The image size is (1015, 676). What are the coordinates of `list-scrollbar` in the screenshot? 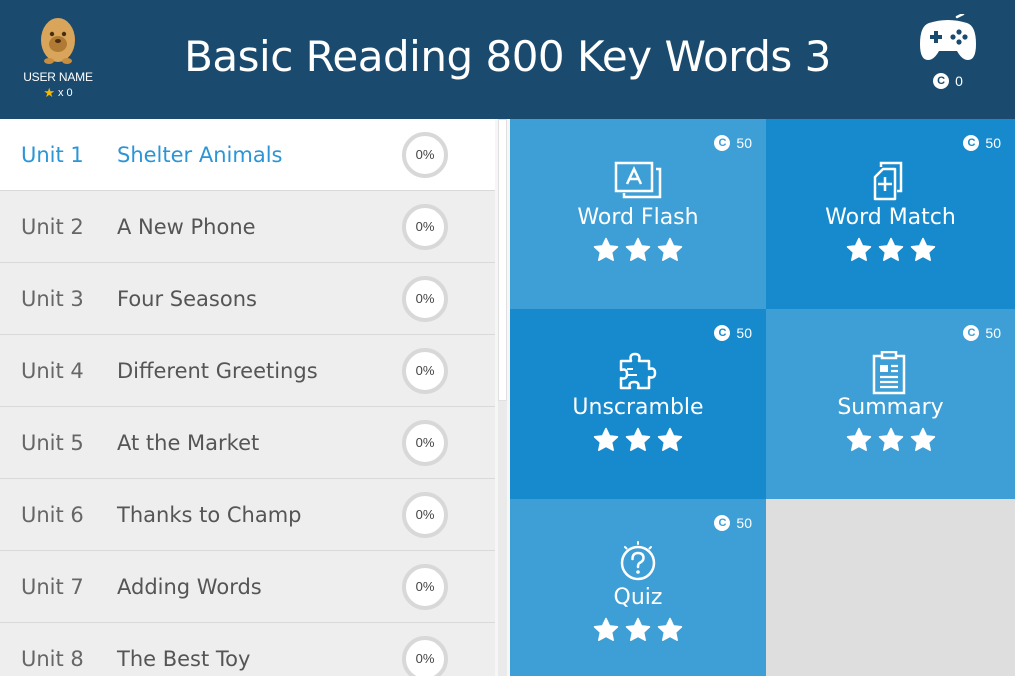 It's located at (502, 397).